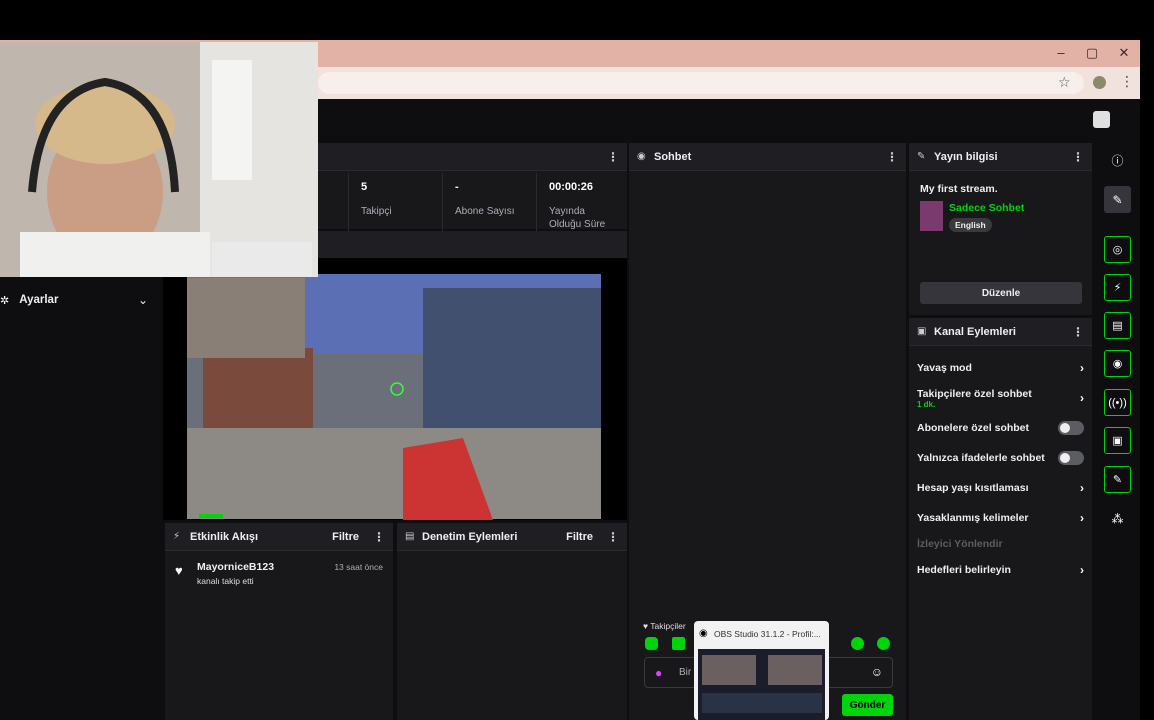 This screenshot has height=720, width=1154. I want to click on category-name: Sadece Sohbet, so click(986, 208).